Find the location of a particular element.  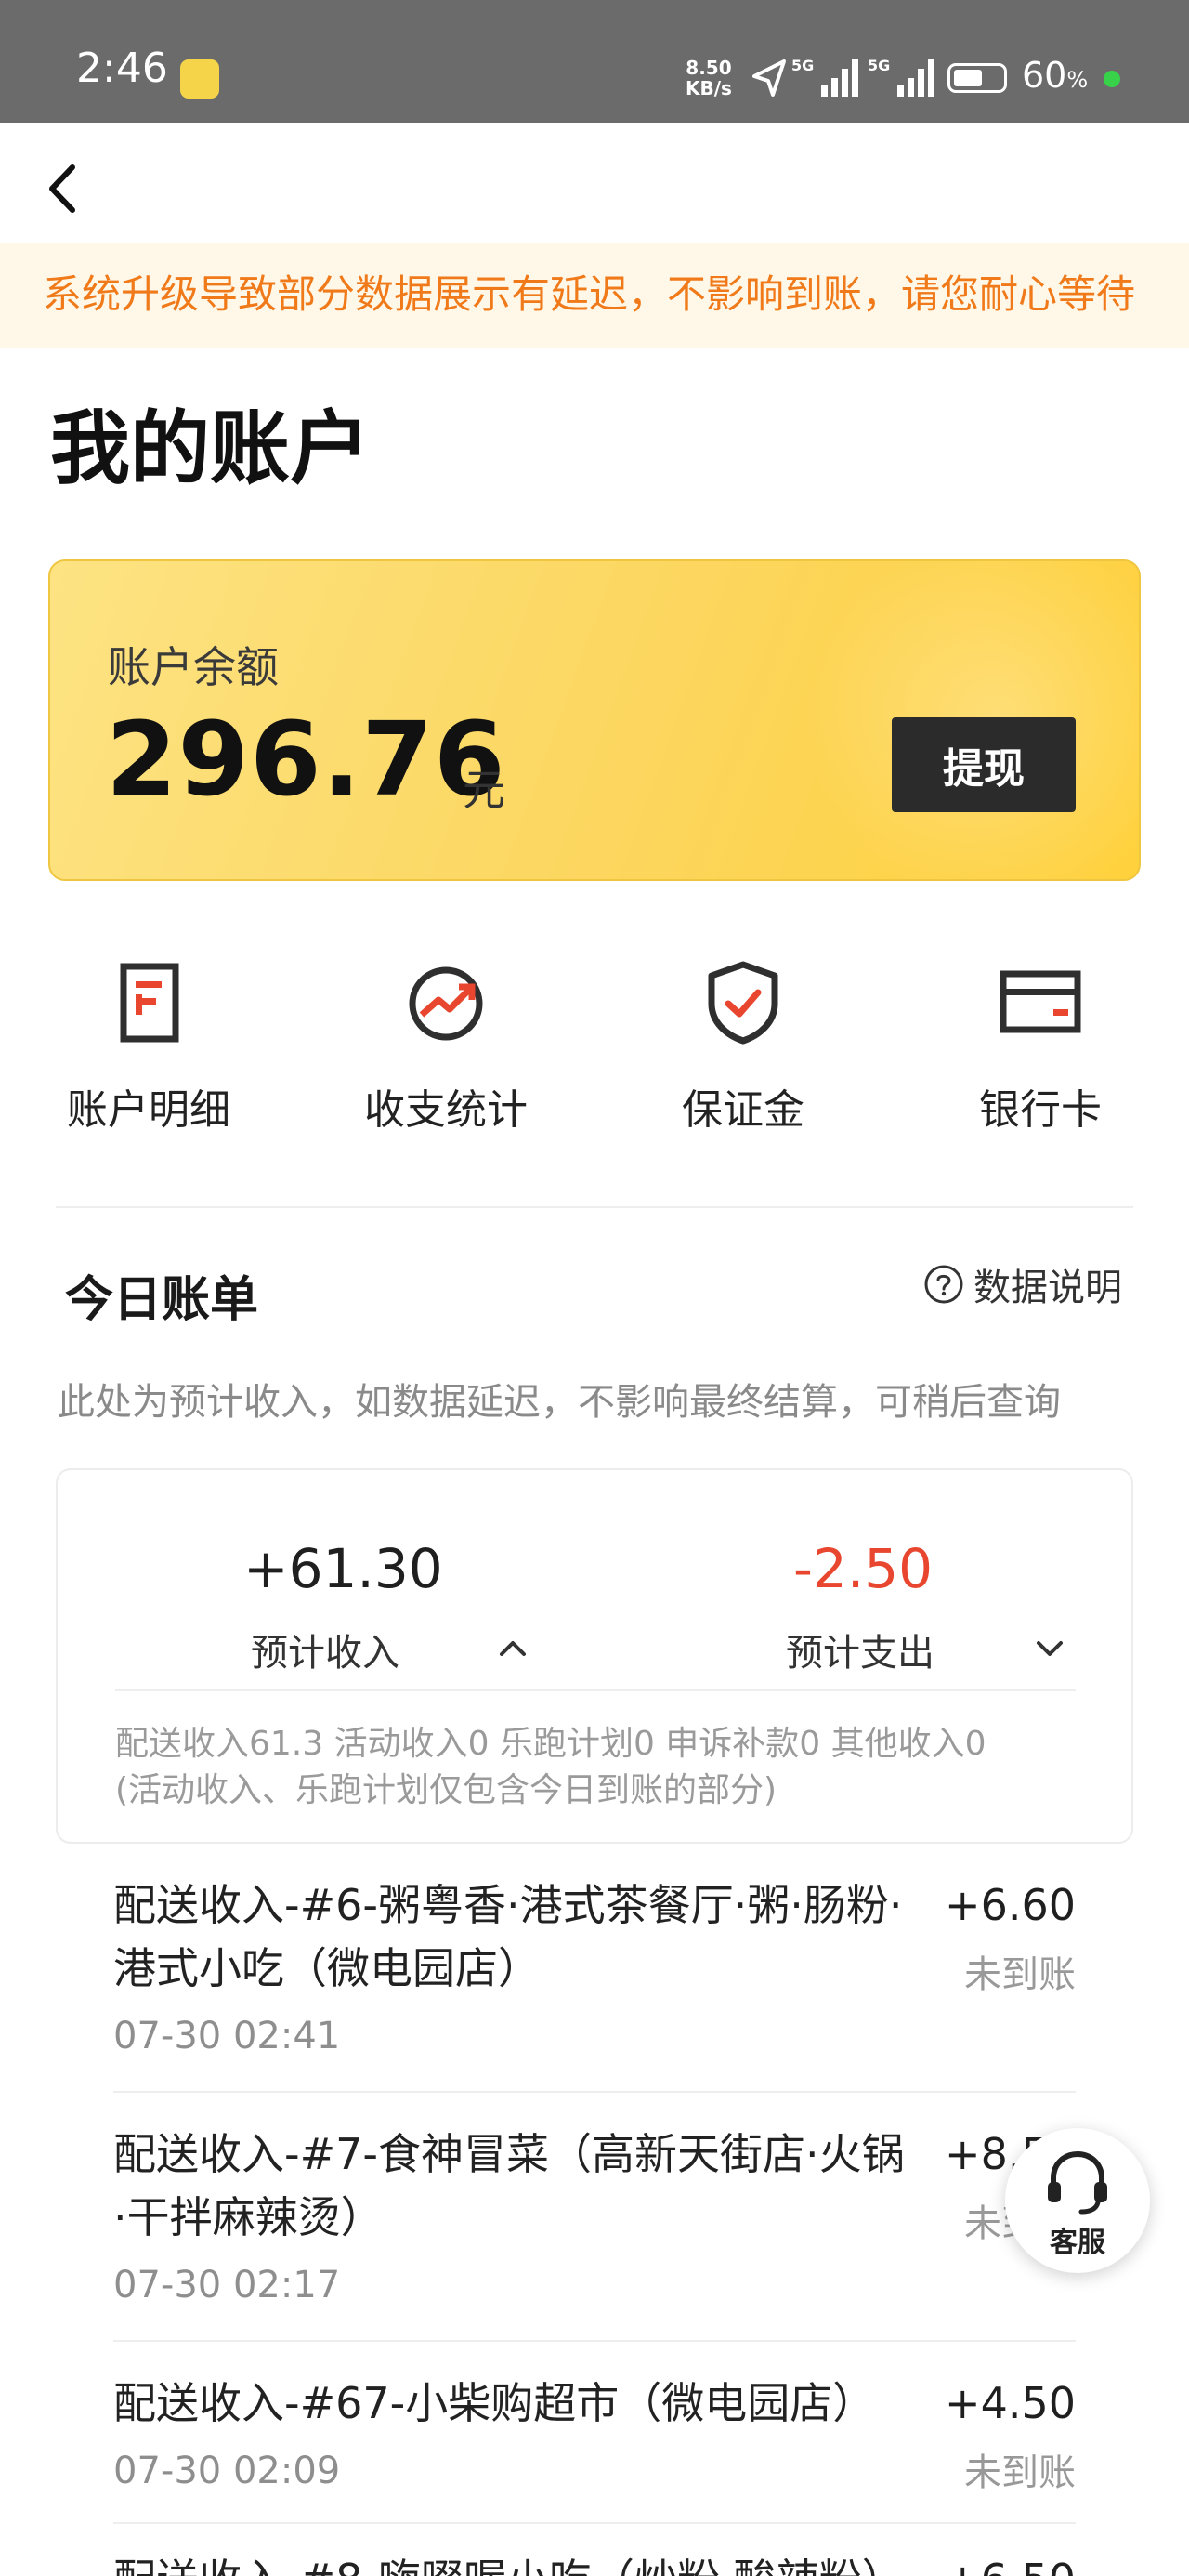

transaction-amount: +4.50 is located at coordinates (1010, 2403).